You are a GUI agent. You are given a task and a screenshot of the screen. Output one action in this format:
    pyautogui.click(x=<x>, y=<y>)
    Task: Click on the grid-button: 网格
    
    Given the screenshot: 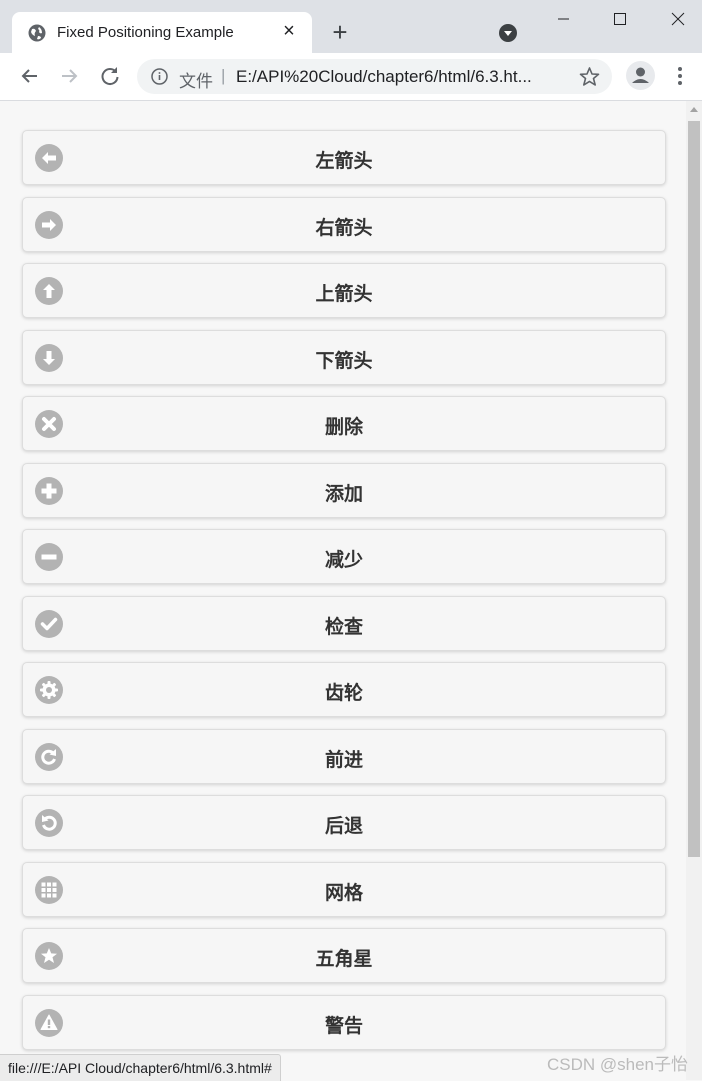 What is the action you would take?
    pyautogui.click(x=344, y=889)
    